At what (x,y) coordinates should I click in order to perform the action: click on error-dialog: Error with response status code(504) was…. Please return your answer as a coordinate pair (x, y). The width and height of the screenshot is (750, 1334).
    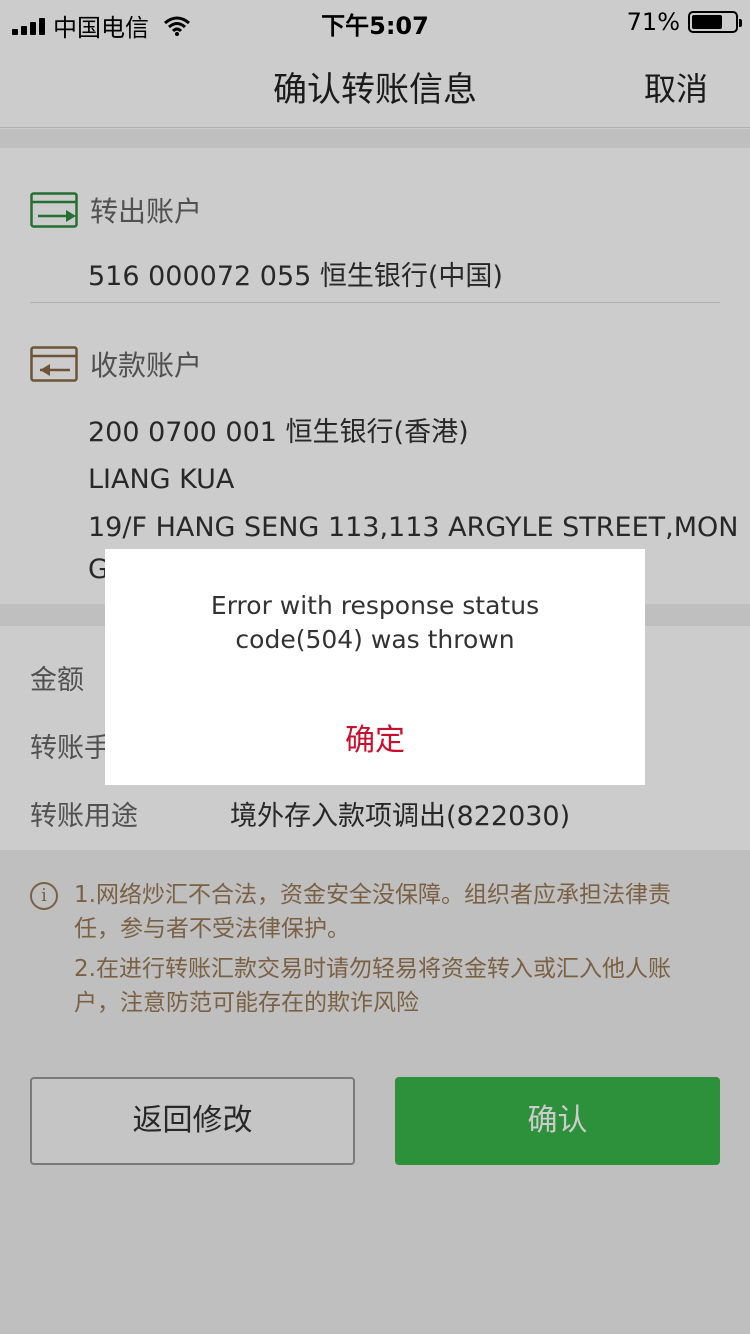
    Looking at the image, I should click on (375, 667).